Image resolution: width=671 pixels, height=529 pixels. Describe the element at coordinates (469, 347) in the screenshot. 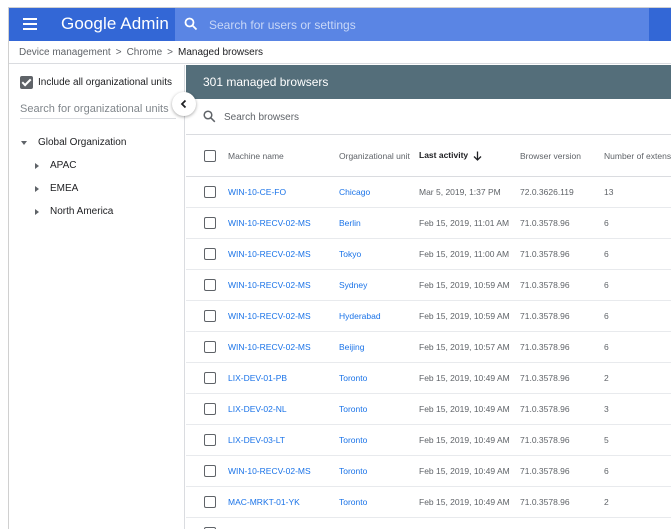

I see `last-activity-cell: Feb 15, 2019, 10:57 AM` at that location.